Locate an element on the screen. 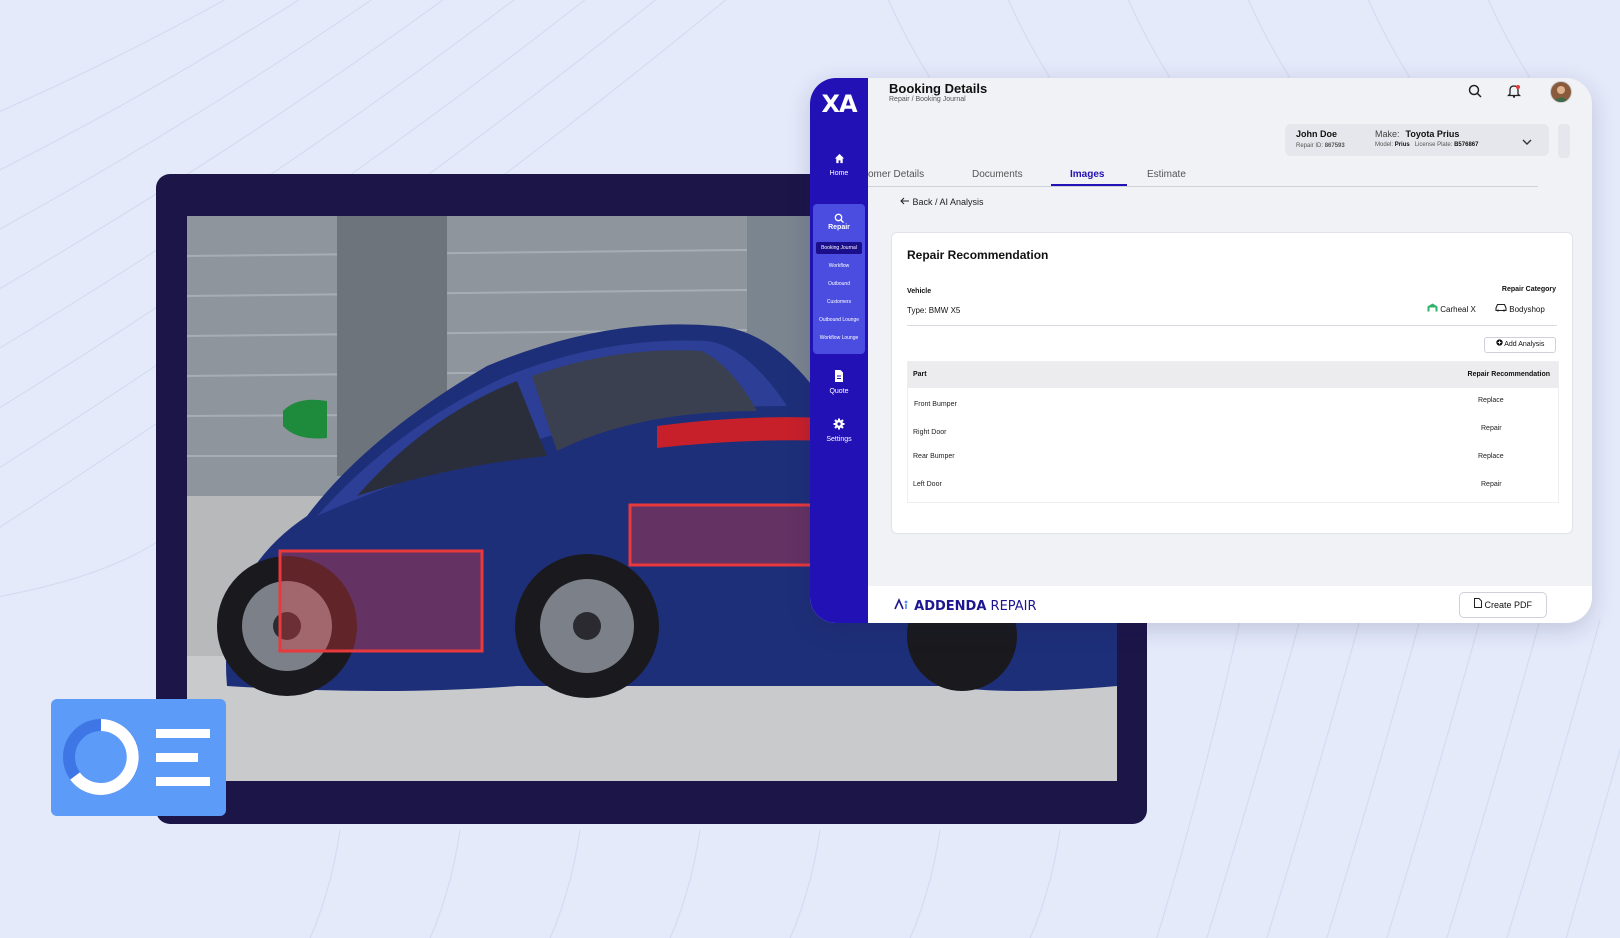  page-title: Booking Details is located at coordinates (938, 88).